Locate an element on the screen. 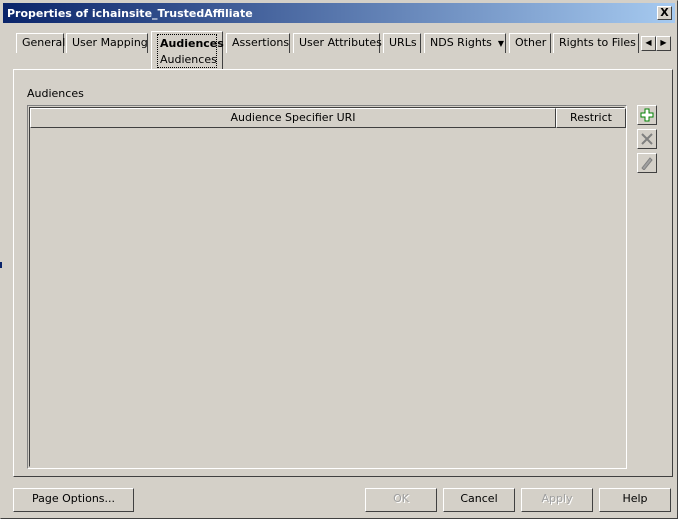 The height and width of the screenshot is (519, 678). tab-user-attributes: User Attributes is located at coordinates (337, 43).